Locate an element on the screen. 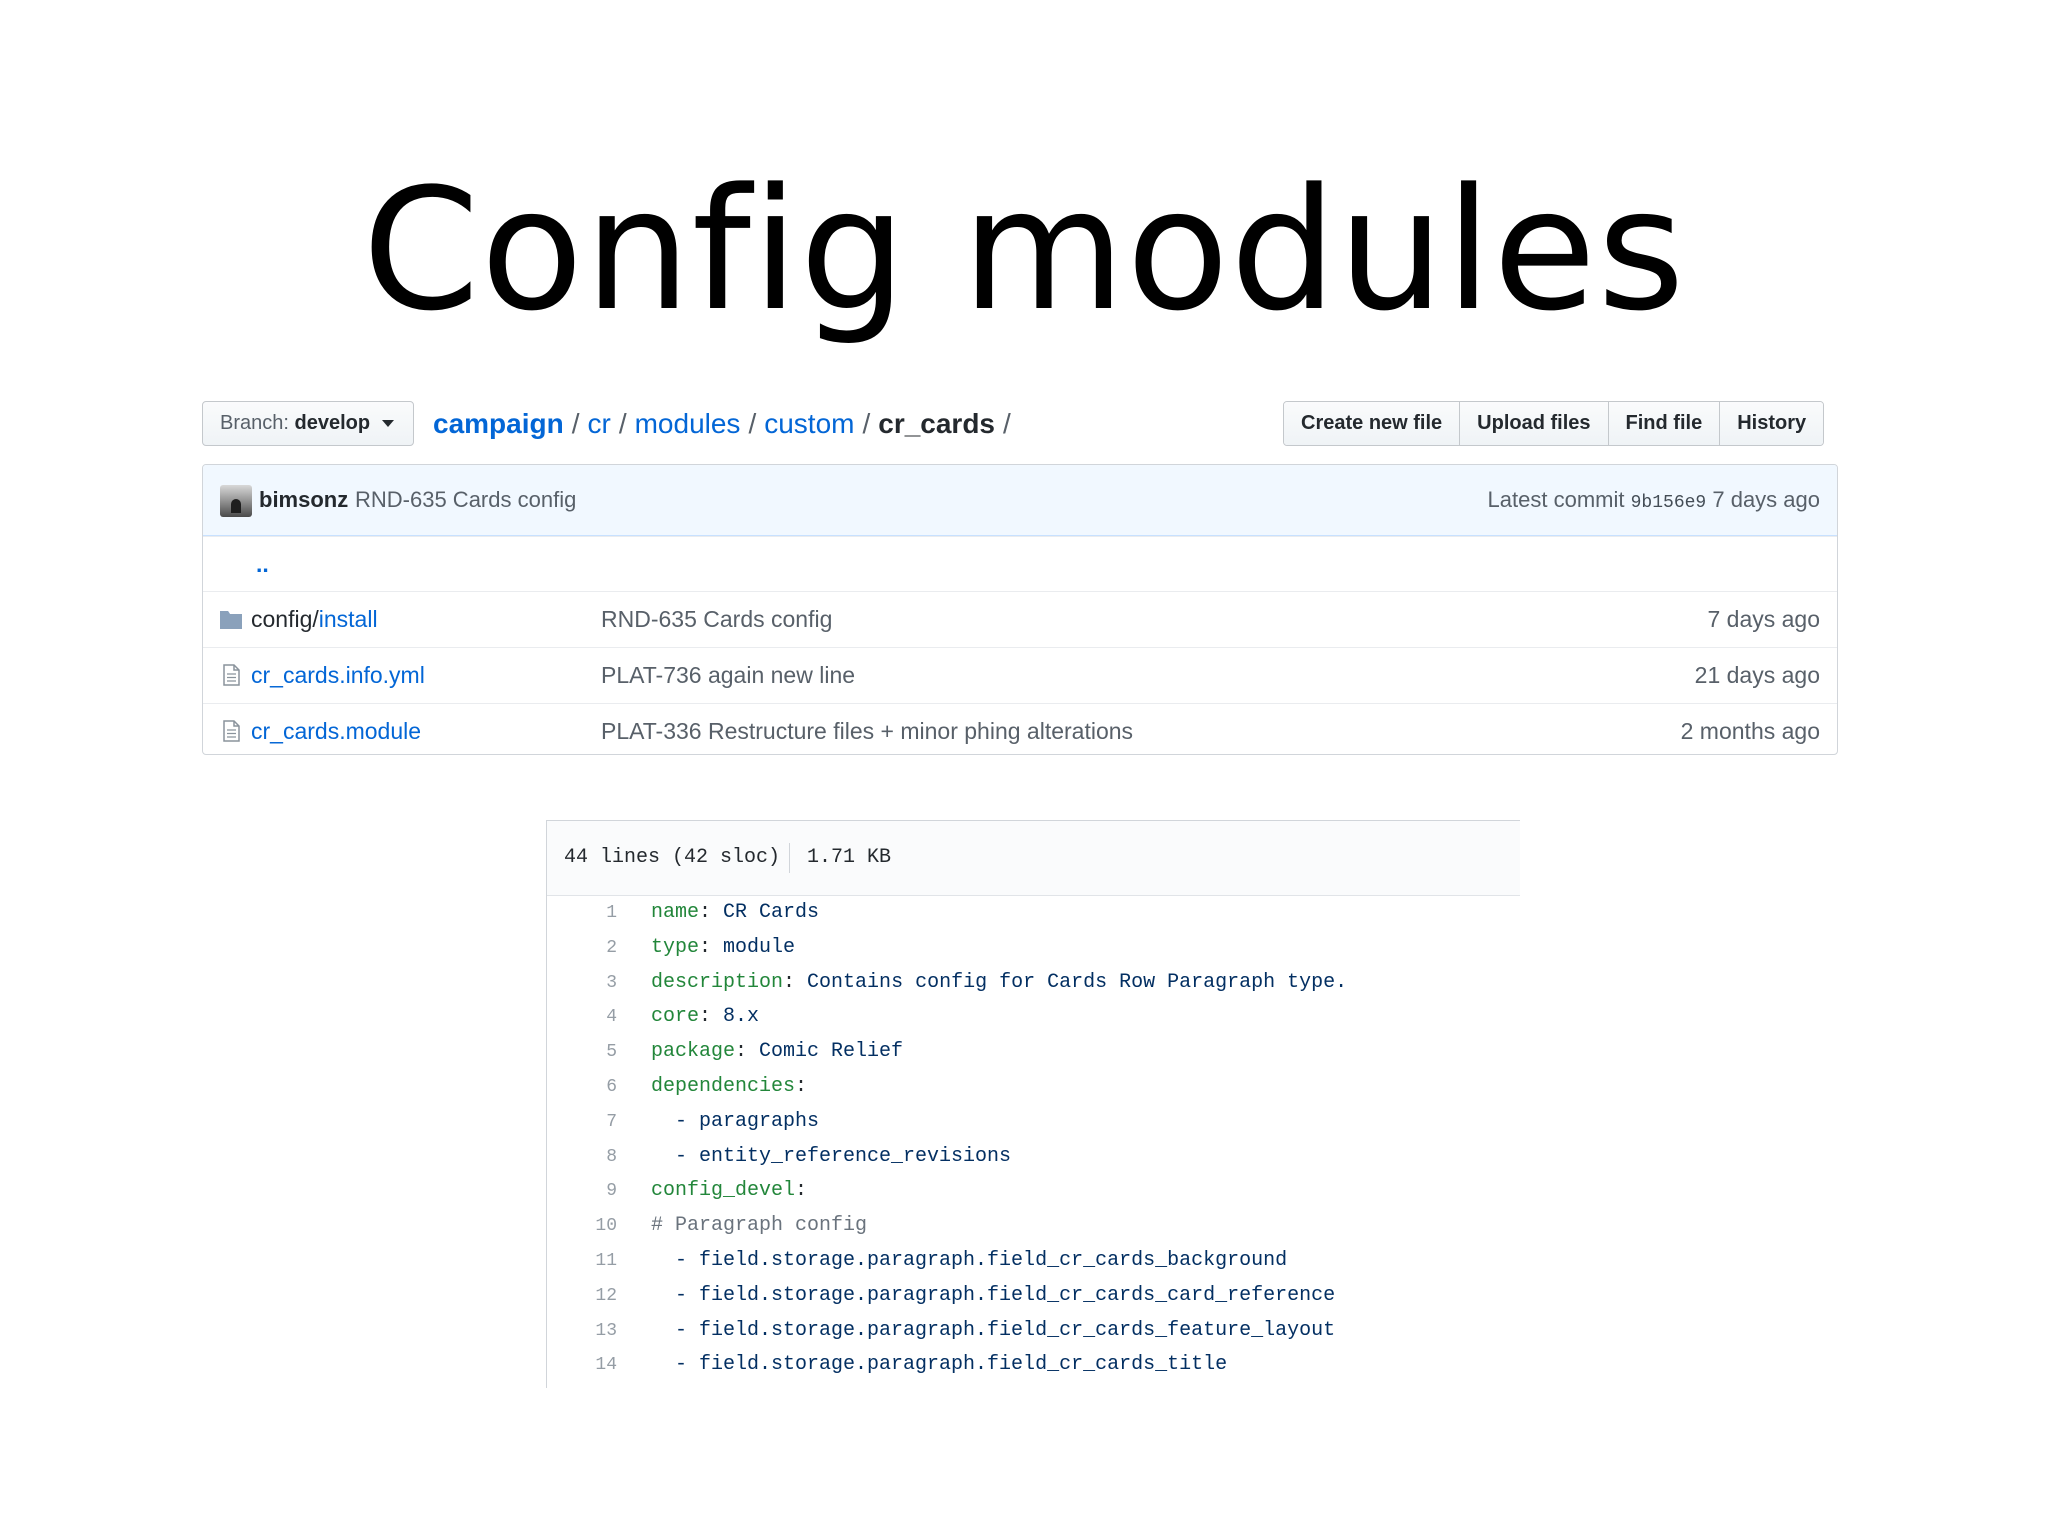  code-text: - paragraphs is located at coordinates (735, 1122).